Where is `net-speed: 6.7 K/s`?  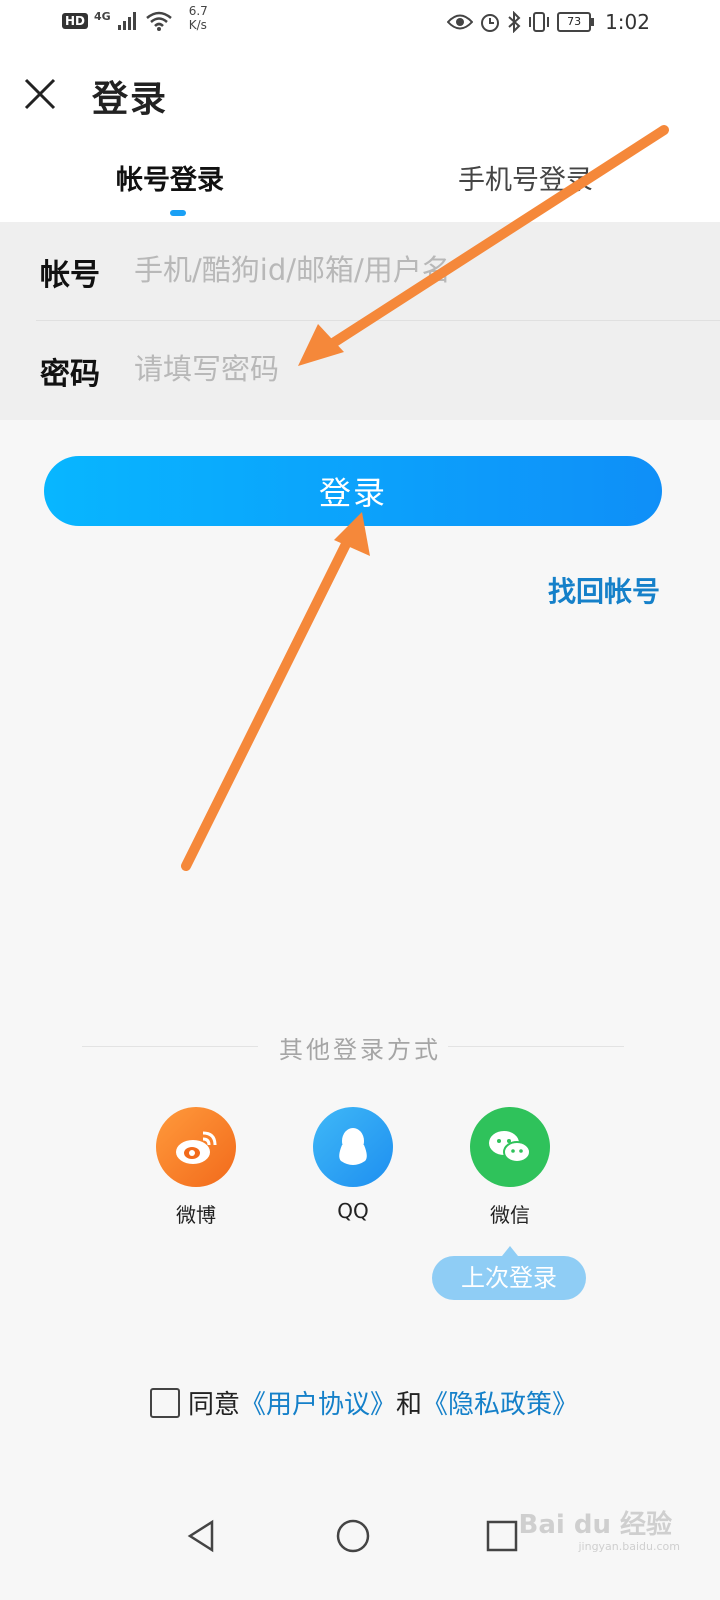 net-speed: 6.7 K/s is located at coordinates (198, 18).